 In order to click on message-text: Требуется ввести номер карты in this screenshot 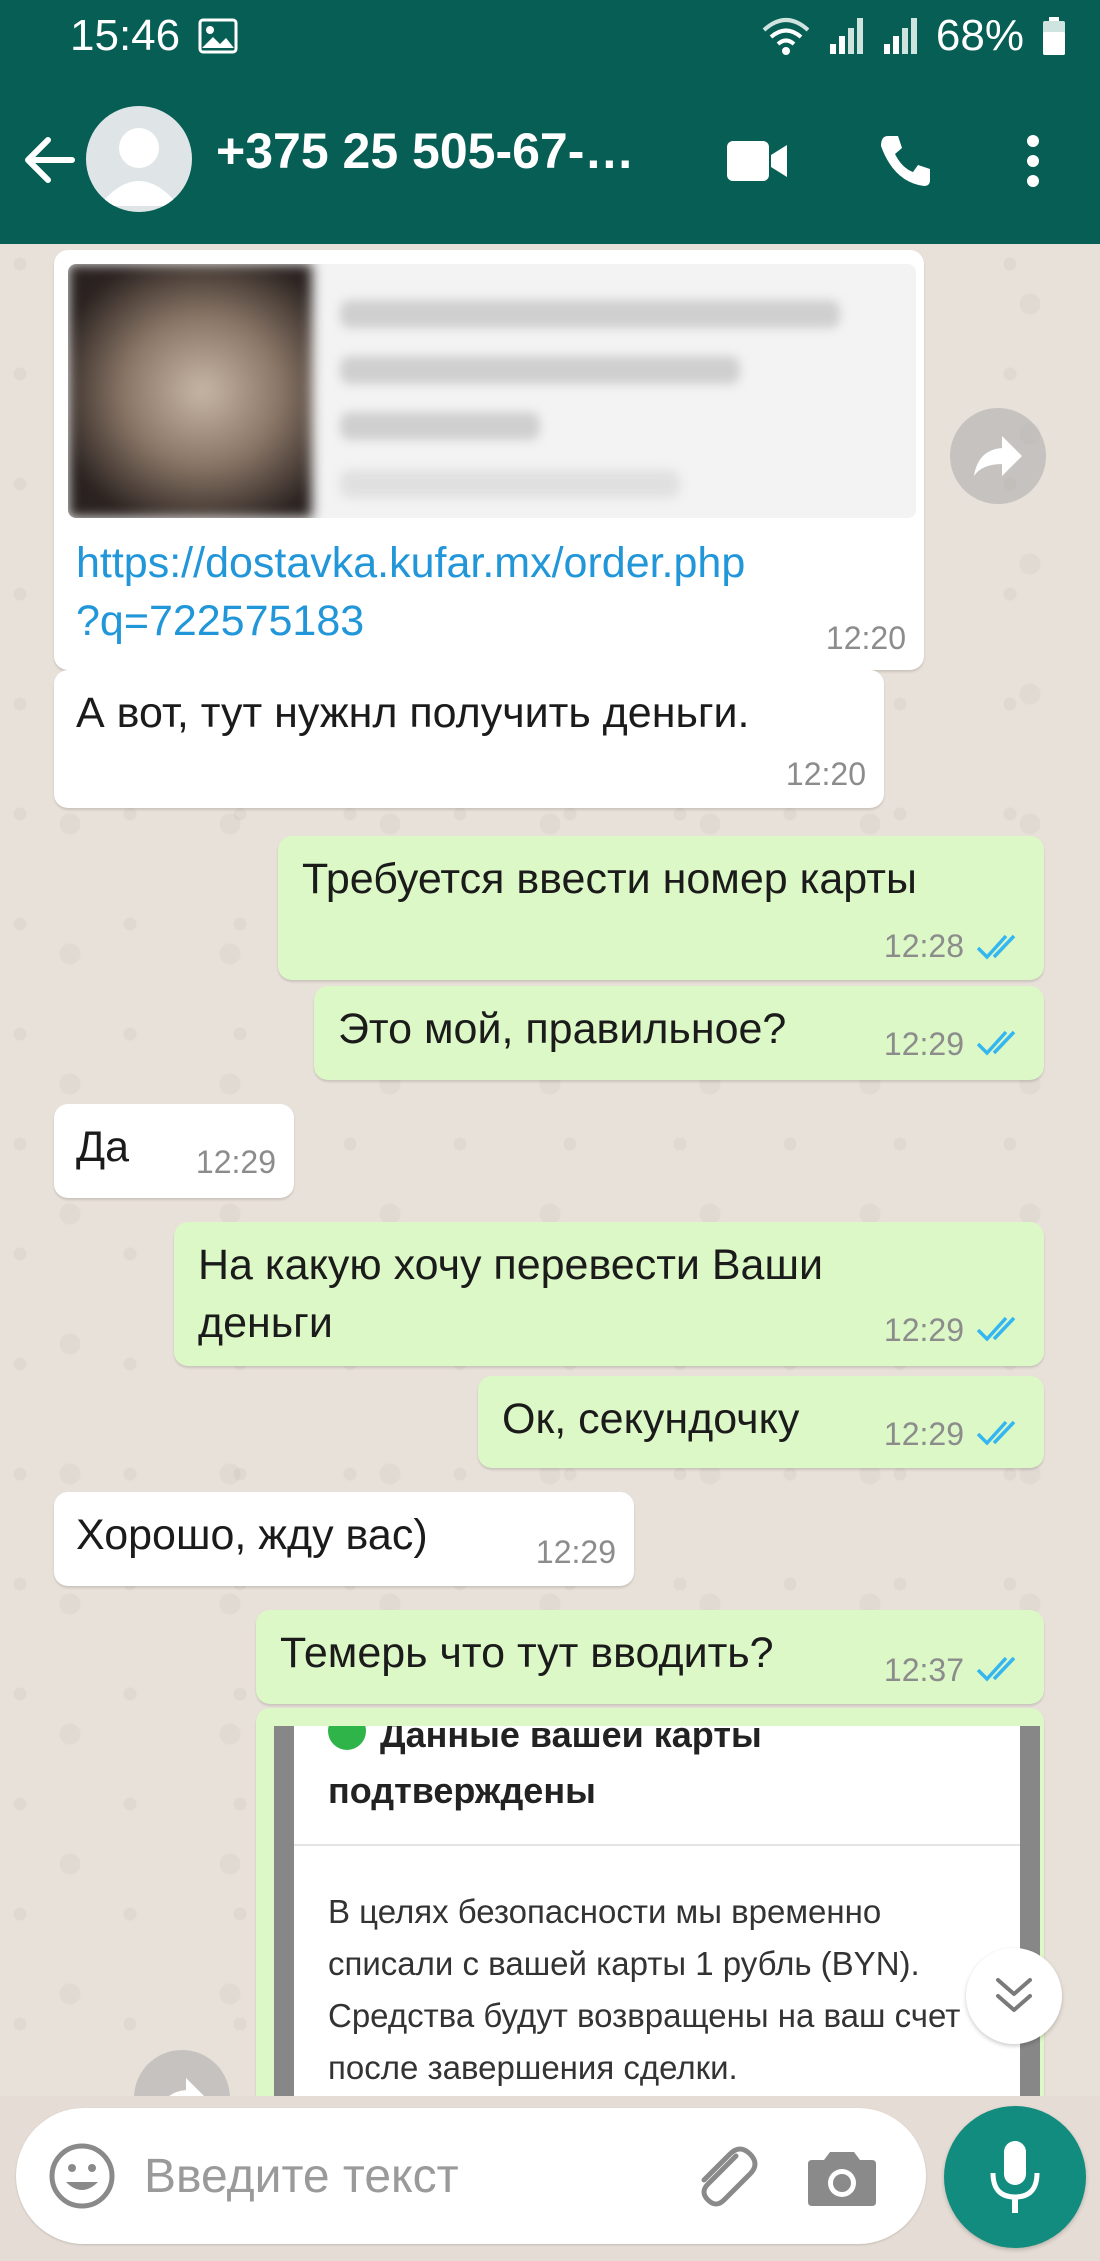, I will do `click(609, 879)`.